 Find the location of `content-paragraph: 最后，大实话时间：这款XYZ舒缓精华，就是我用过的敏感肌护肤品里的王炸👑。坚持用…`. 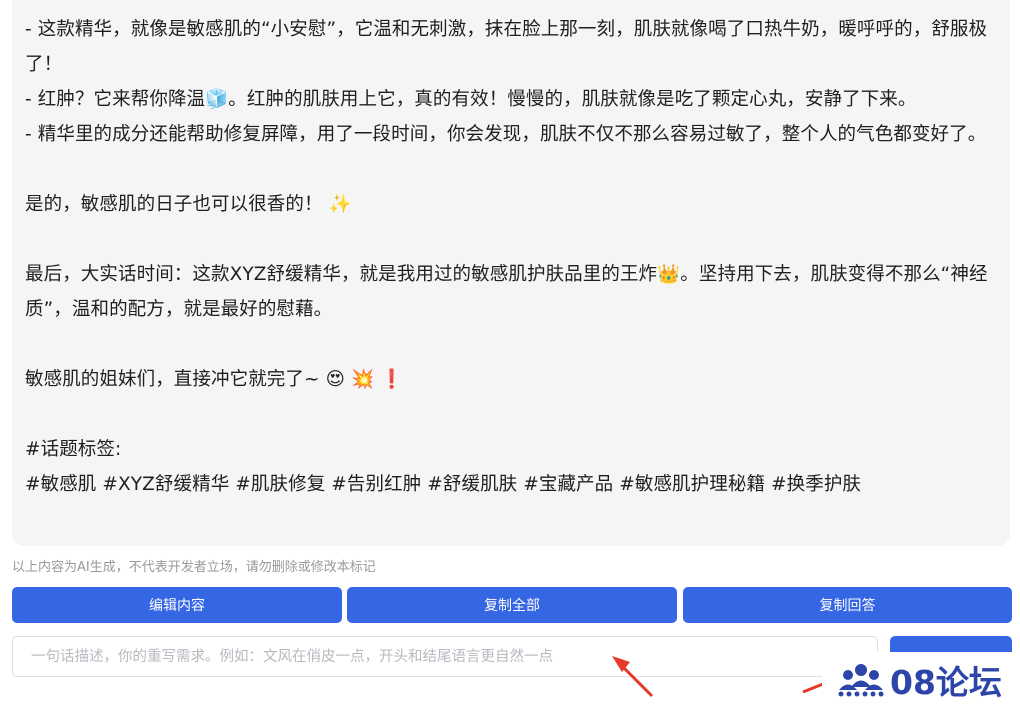

content-paragraph: 最后，大实话时间：这款XYZ舒缓精华，就是我用过的敏感肌护肤品里的王炸👑。坚持用… is located at coordinates (506, 292).